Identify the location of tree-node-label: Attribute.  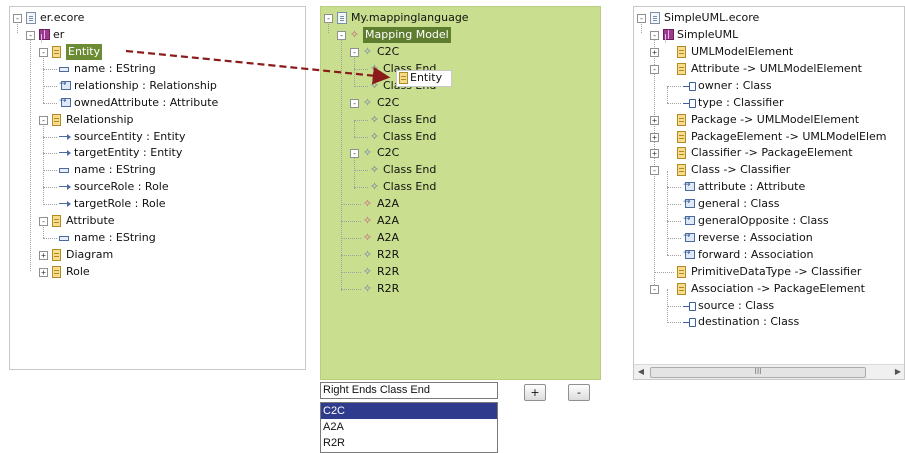
(90, 220).